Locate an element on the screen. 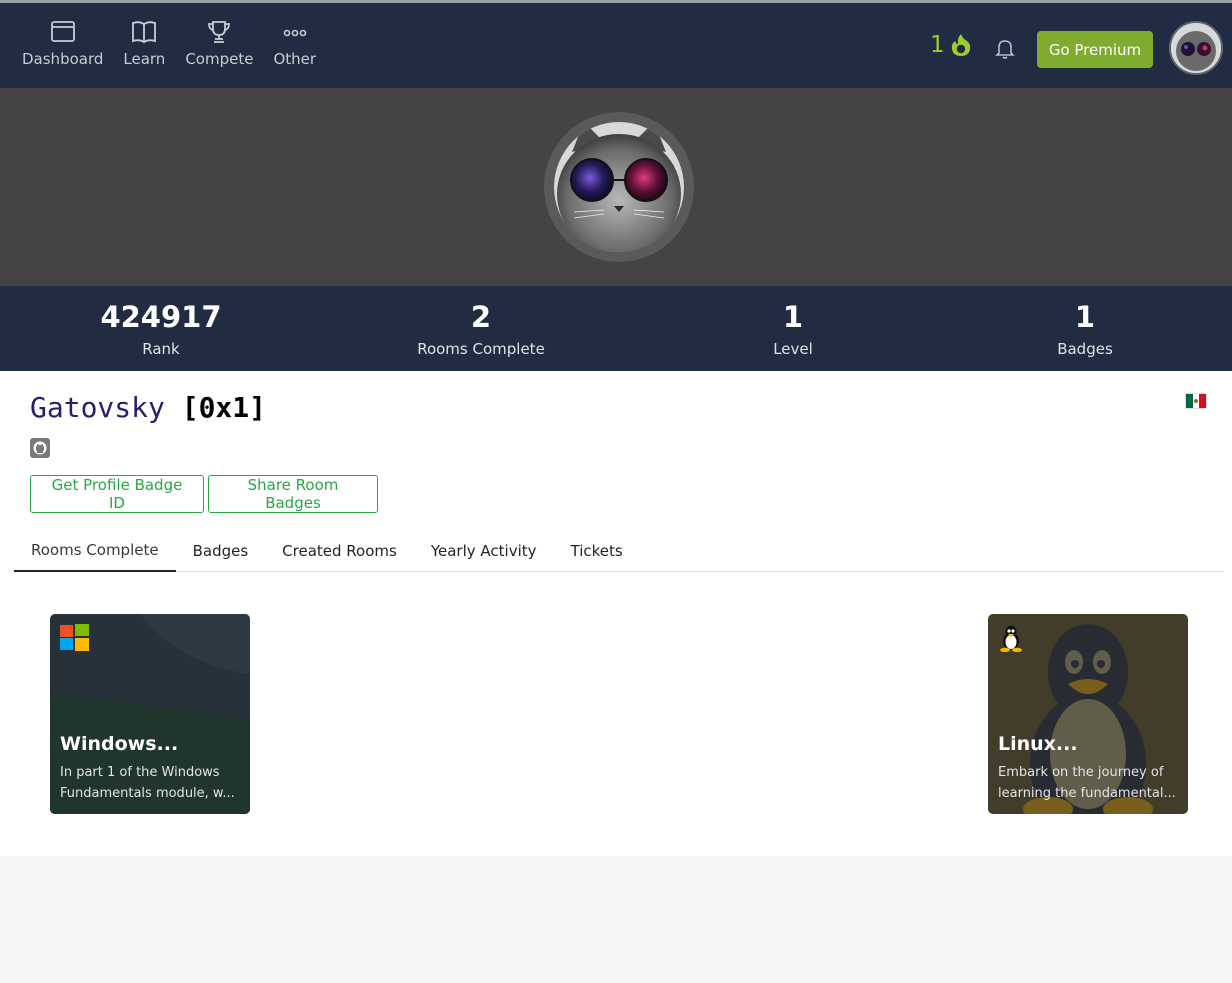 The image size is (1232, 983). nav-learn-label: Learn is located at coordinates (144, 59).